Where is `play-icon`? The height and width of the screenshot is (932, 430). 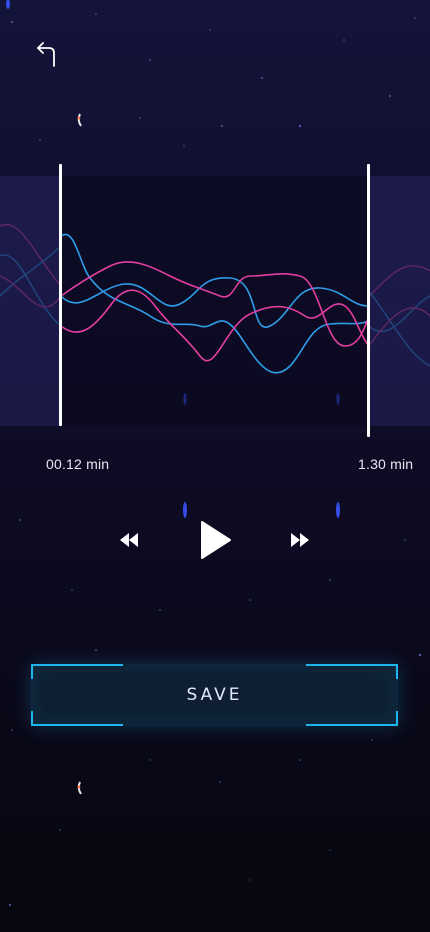
play-icon is located at coordinates (216, 540).